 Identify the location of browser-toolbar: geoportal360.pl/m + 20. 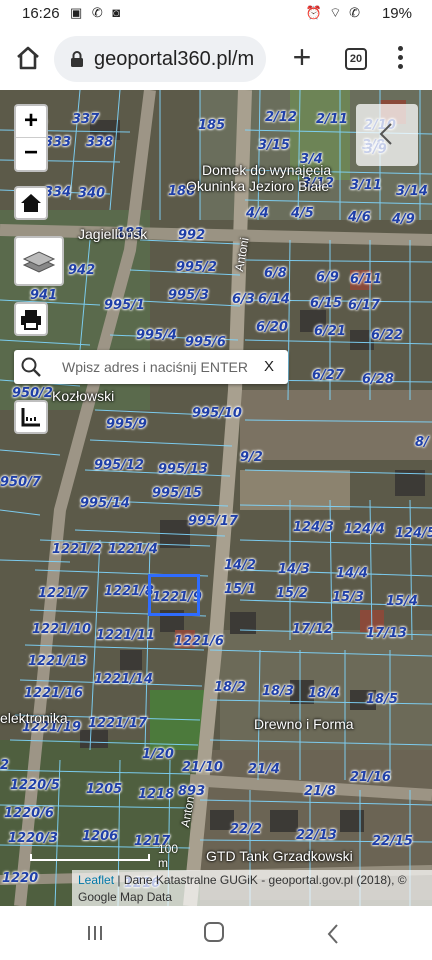
(216, 59).